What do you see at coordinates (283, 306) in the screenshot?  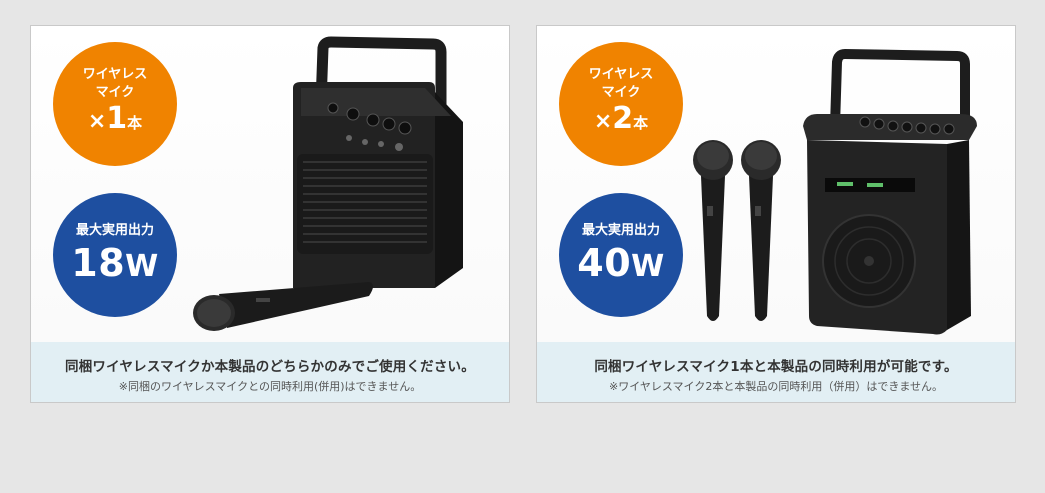 I see `wireless-mic-image` at bounding box center [283, 306].